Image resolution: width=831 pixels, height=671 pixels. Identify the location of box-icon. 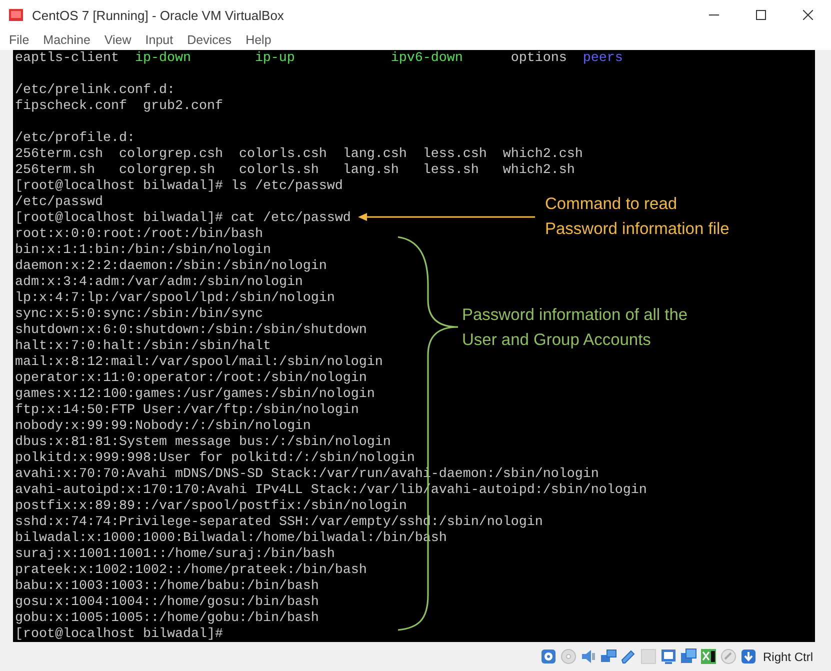
(16, 15).